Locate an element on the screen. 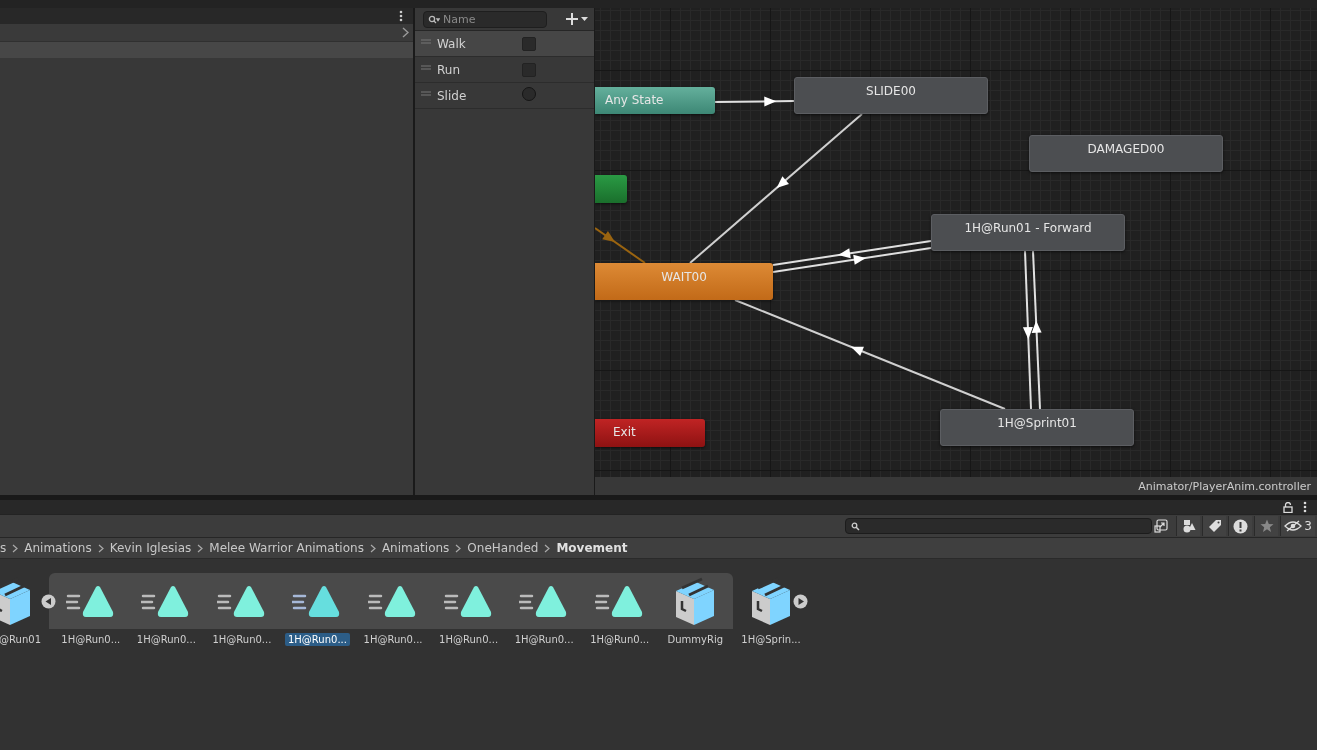 This screenshot has height=750, width=1317. breadcrumb-link: Melee Warrior Animations is located at coordinates (286, 548).